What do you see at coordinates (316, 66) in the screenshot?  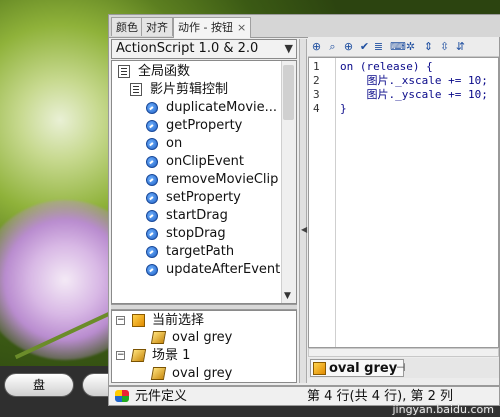 I see `line-number: 1` at bounding box center [316, 66].